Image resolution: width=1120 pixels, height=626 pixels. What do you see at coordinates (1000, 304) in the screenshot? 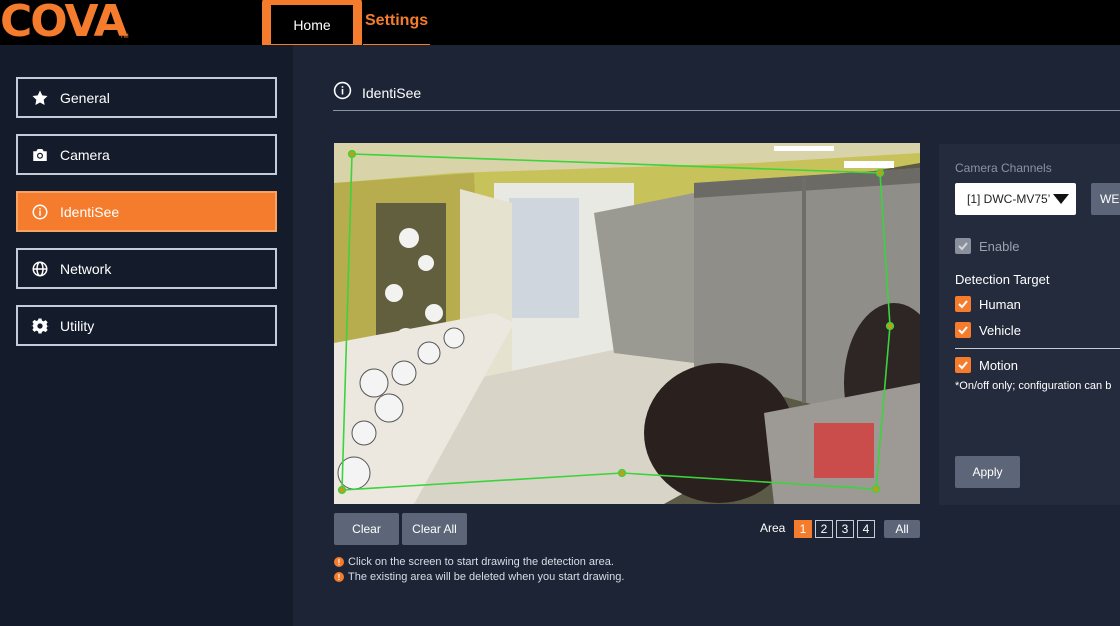
I see `human-label: Human` at bounding box center [1000, 304].